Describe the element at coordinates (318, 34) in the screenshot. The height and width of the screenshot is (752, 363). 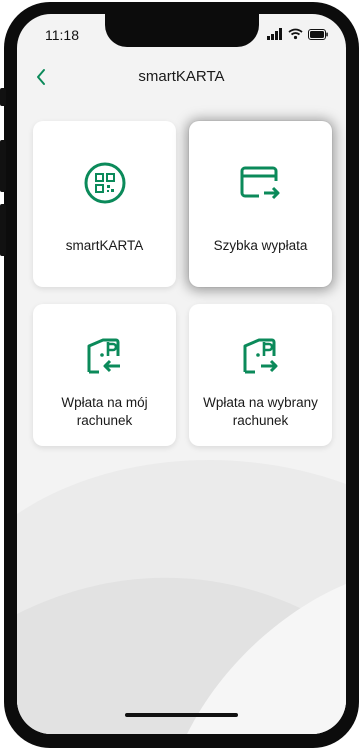
I see `battery-icon` at that location.